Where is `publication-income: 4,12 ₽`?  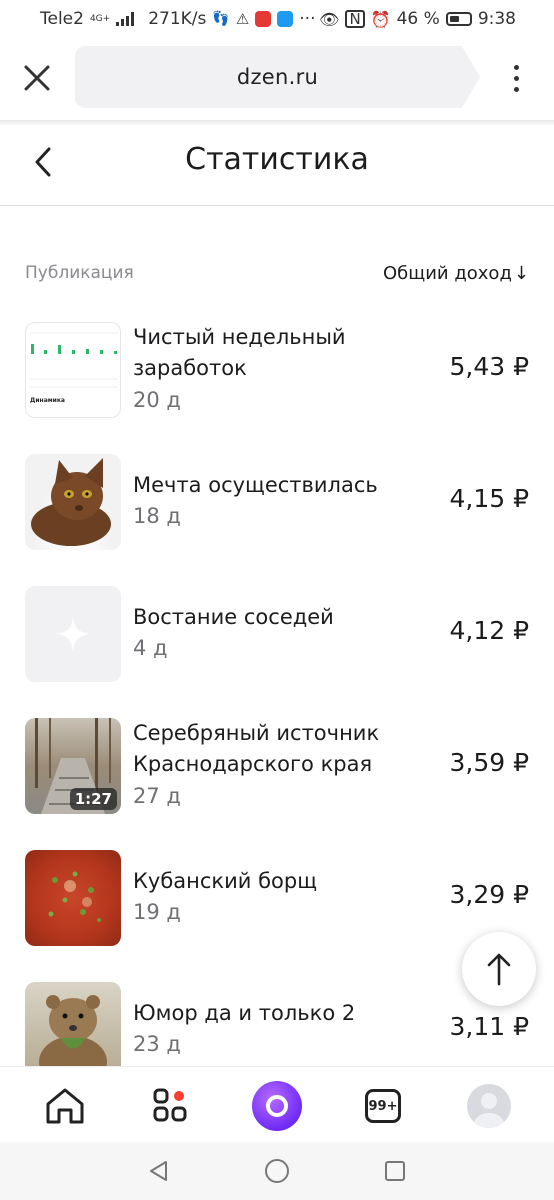
publication-income: 4,12 ₽ is located at coordinates (489, 630).